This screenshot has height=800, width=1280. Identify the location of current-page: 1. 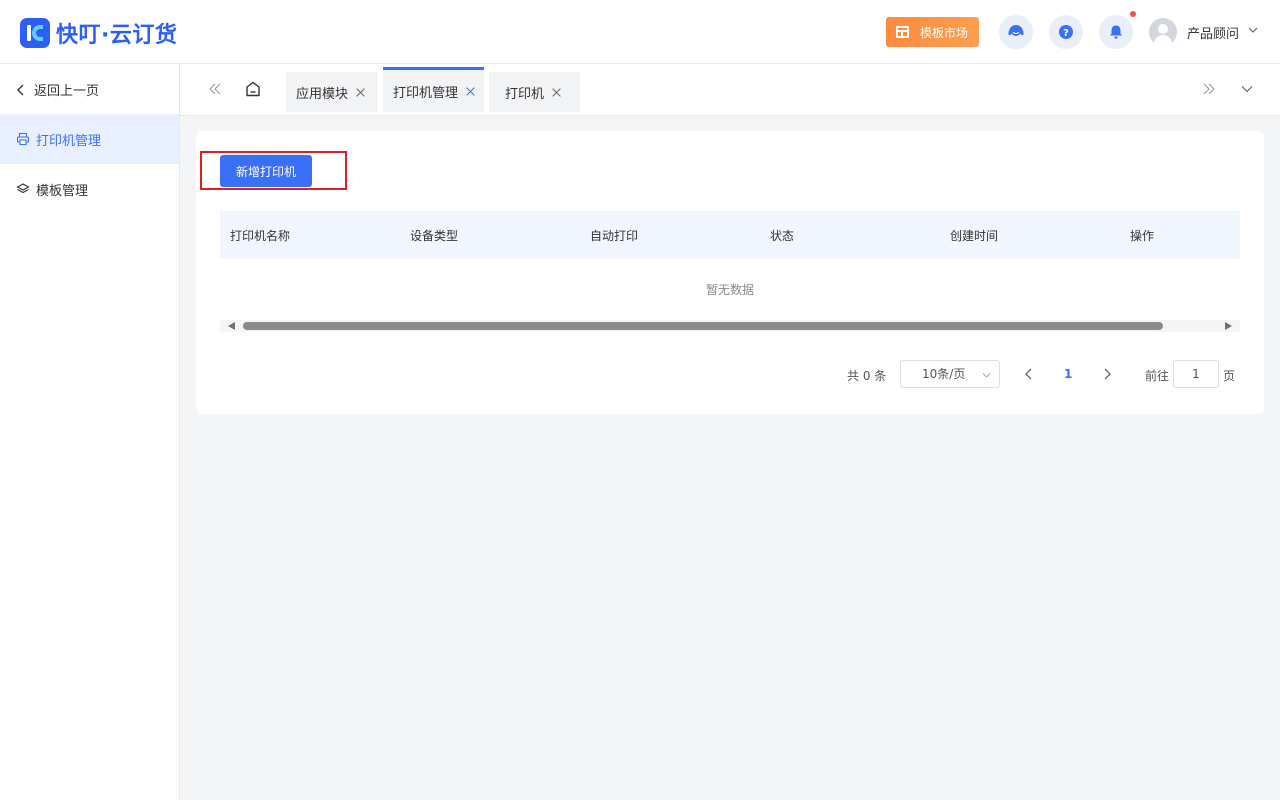
(1068, 374).